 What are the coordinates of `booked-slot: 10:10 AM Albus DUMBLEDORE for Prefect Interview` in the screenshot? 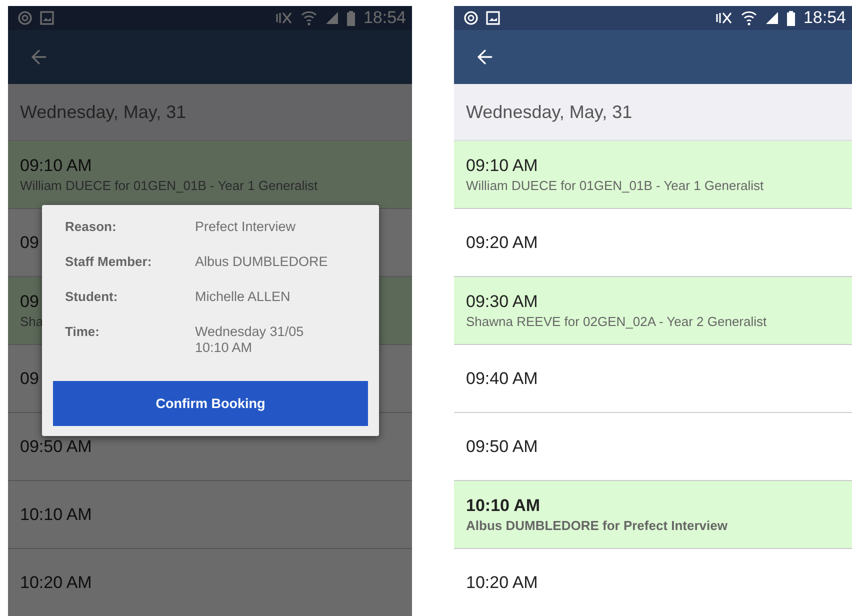 It's located at (653, 515).